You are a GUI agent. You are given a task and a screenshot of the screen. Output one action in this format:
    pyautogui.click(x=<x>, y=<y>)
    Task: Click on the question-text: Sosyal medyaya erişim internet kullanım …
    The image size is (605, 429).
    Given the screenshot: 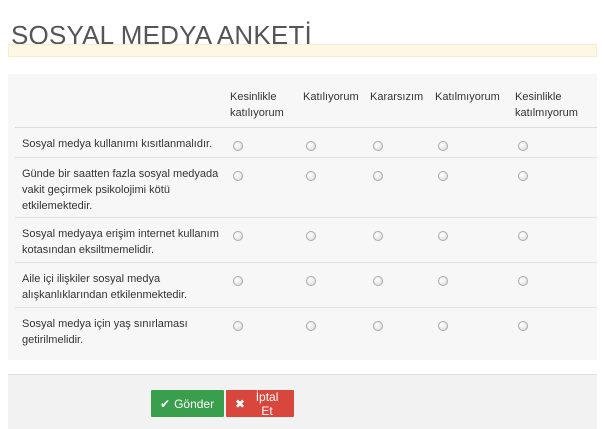 What is the action you would take?
    pyautogui.click(x=122, y=239)
    